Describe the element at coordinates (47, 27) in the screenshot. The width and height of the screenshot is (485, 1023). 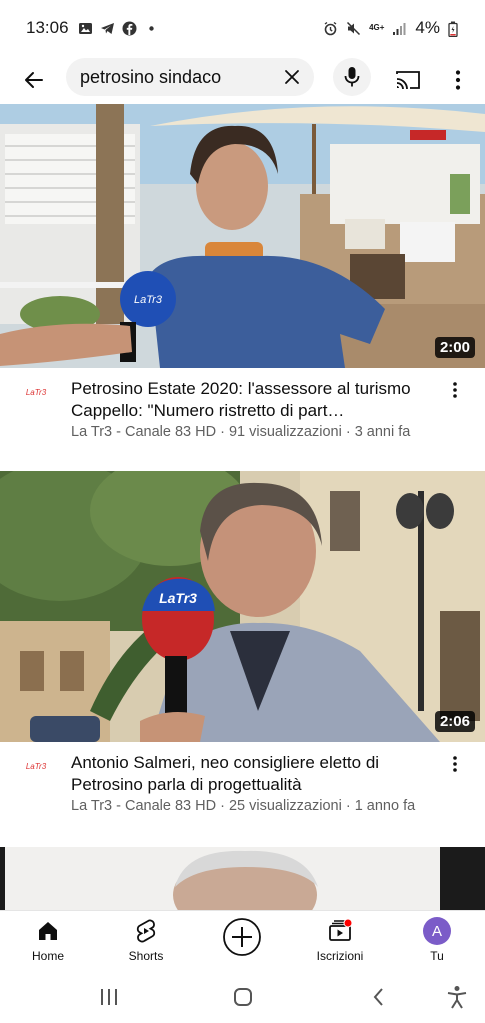
I see `status-time: 13:06` at that location.